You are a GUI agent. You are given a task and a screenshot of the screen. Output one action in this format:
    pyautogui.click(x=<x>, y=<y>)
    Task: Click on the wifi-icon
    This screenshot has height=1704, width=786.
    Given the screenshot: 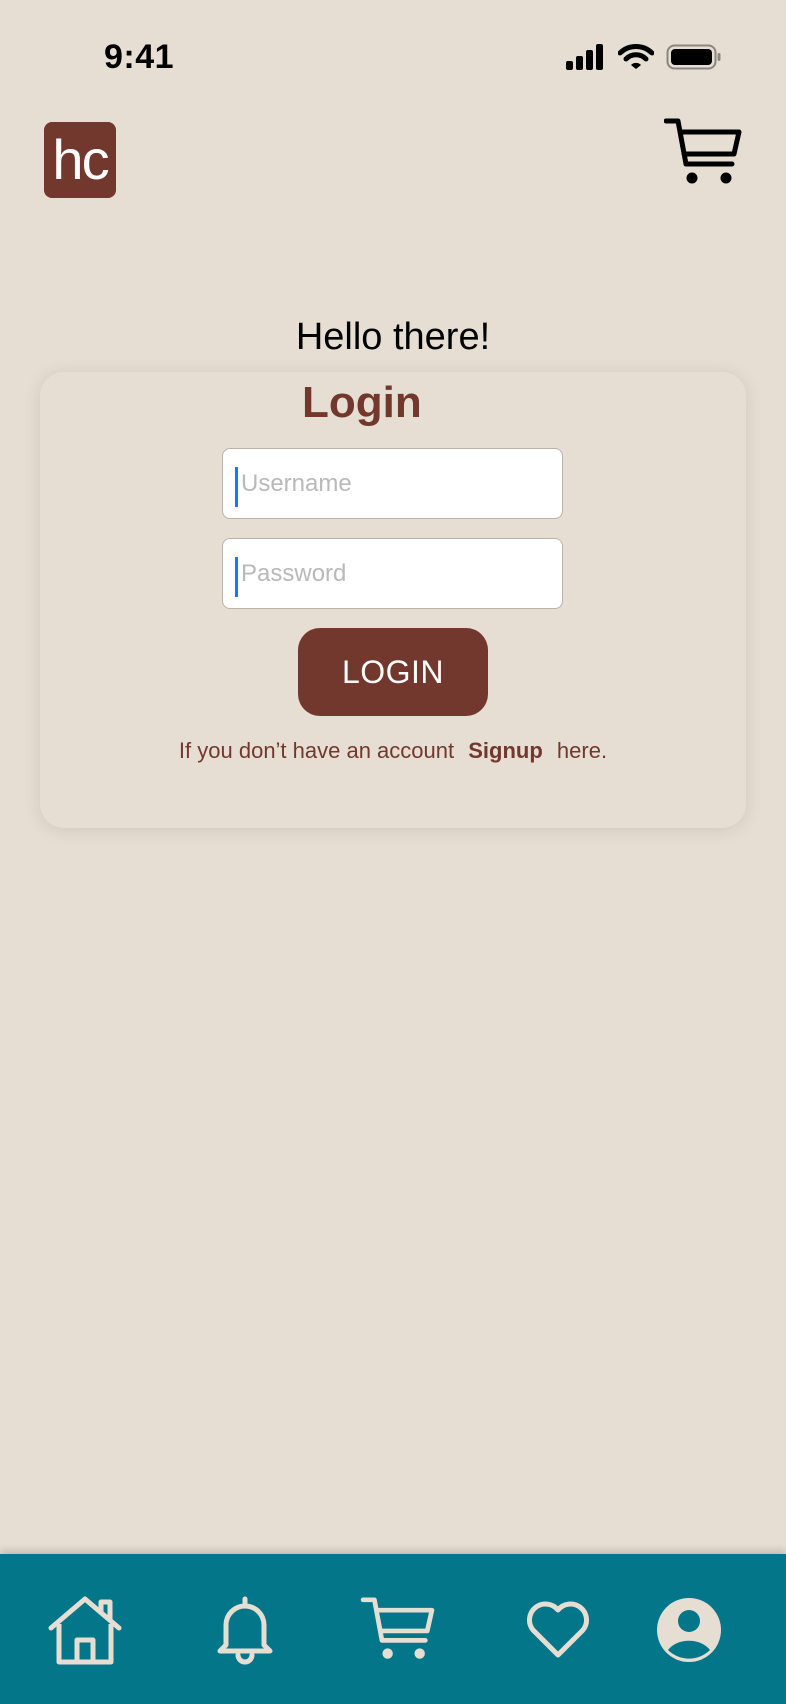 What is the action you would take?
    pyautogui.click(x=636, y=56)
    